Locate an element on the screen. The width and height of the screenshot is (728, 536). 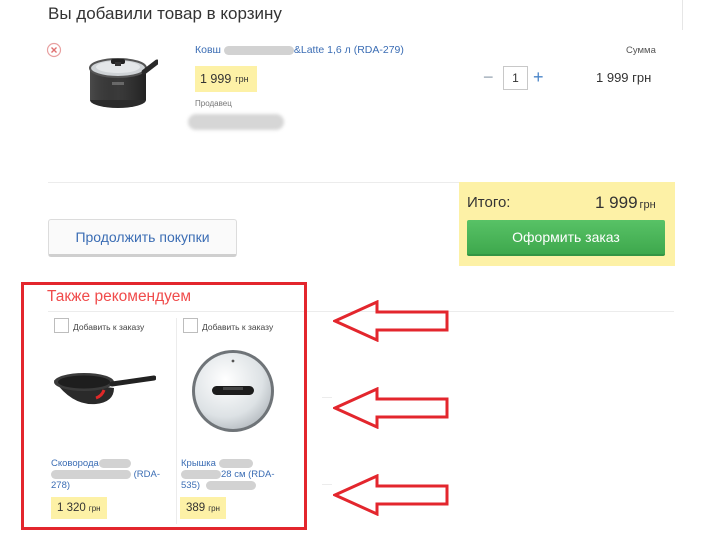
product-link: Ковш &Latte 1,6 л (RDA-279) is located at coordinates (299, 50).